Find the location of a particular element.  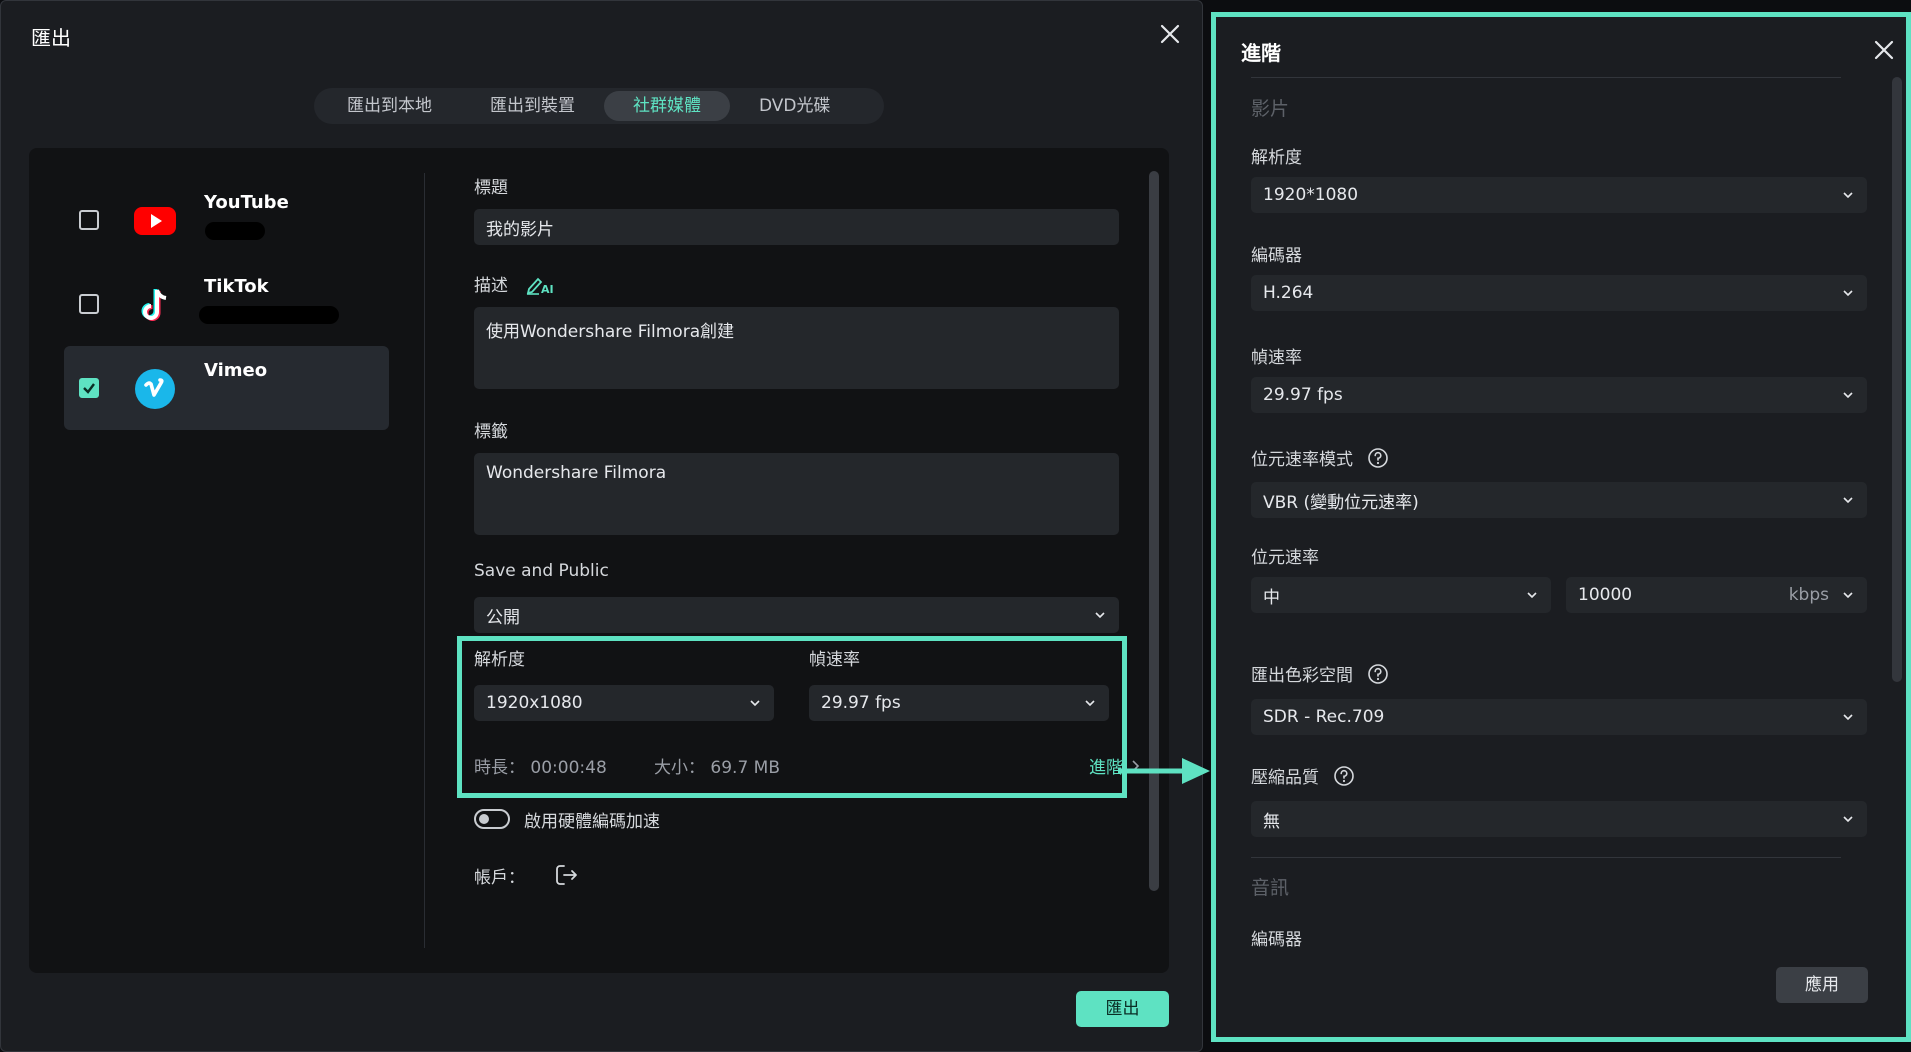

tags-label: 標籤 is located at coordinates (491, 432).